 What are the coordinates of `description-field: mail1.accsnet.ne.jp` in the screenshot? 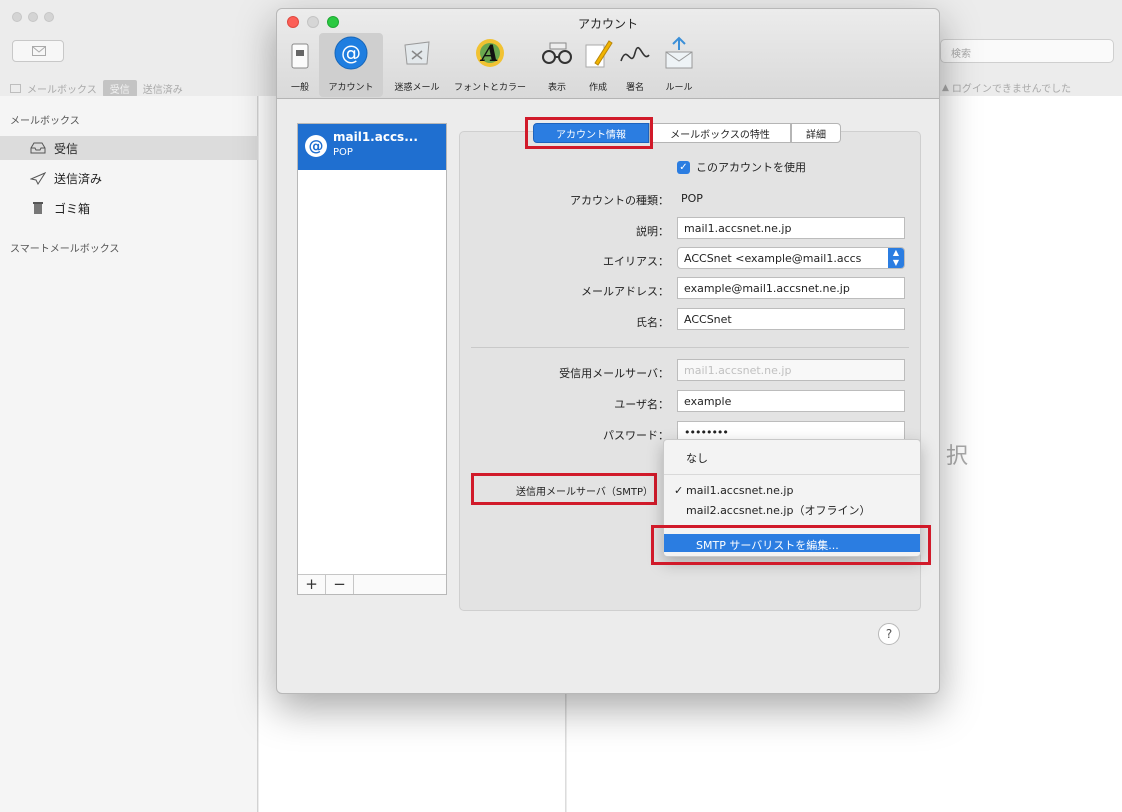 It's located at (791, 228).